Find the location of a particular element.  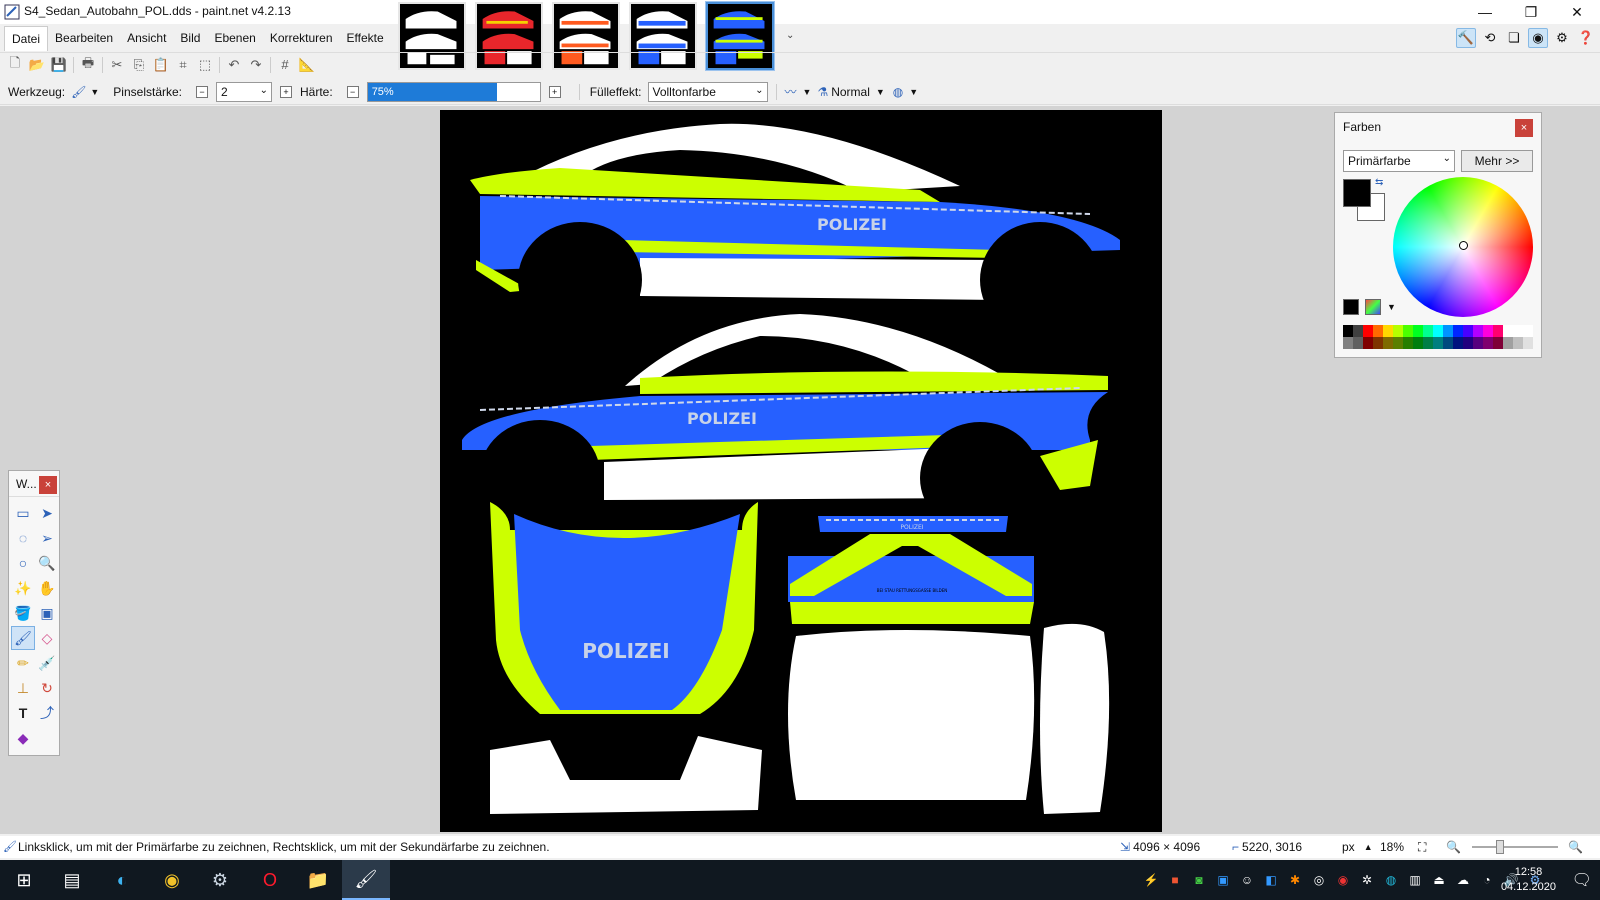

menu-ebenen: Ebenen is located at coordinates (234, 38).